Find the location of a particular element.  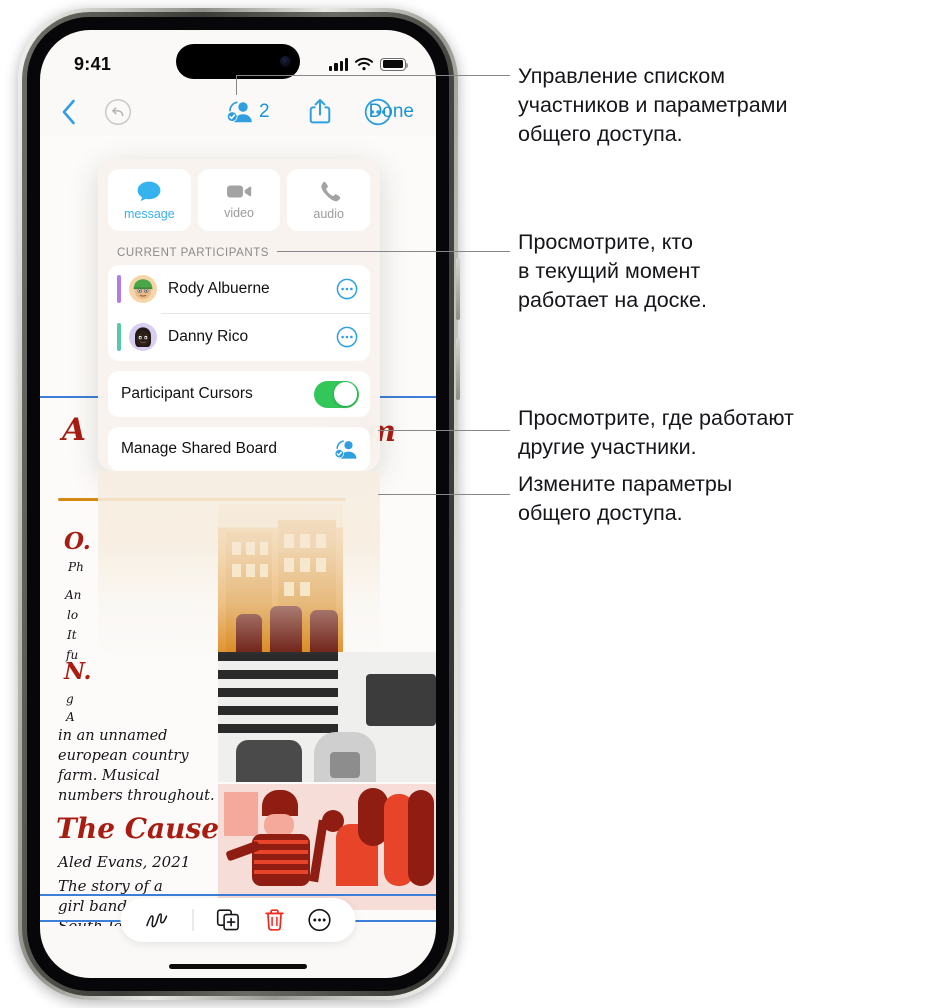

board-note-3: lo is located at coordinates (73, 615).